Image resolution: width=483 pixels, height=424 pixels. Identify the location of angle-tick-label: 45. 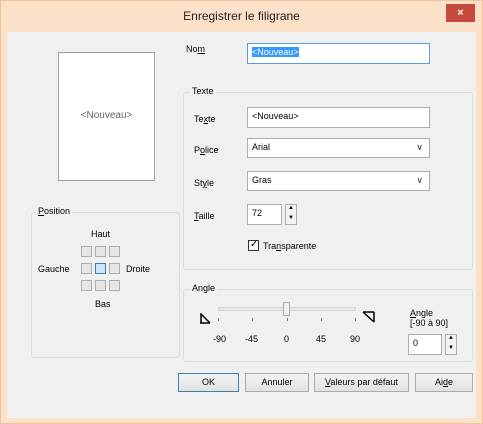
(321, 339).